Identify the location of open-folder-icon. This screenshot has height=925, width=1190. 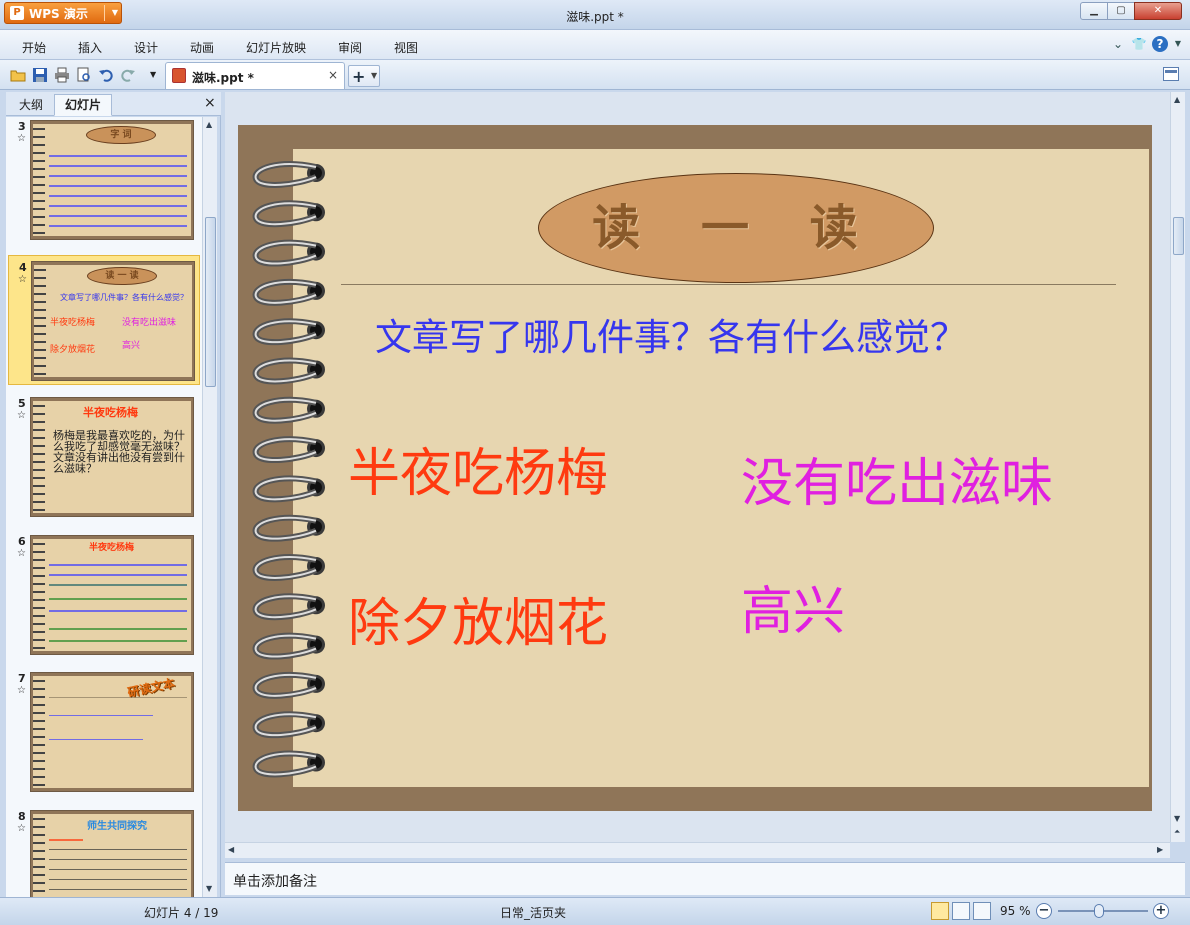
(18, 75).